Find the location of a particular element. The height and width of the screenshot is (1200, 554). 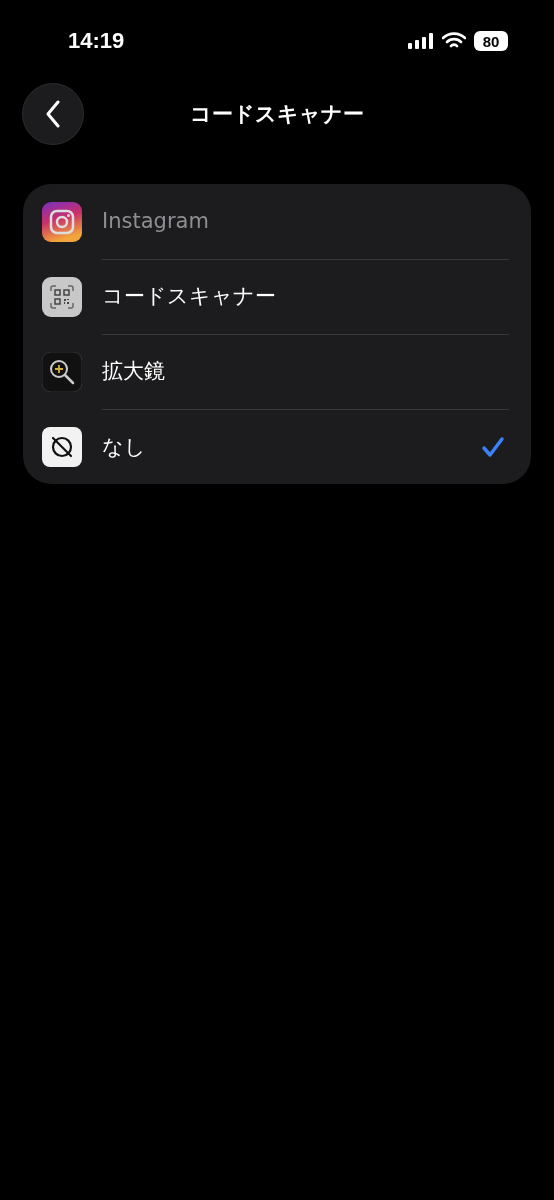

wifi-icon is located at coordinates (454, 41).